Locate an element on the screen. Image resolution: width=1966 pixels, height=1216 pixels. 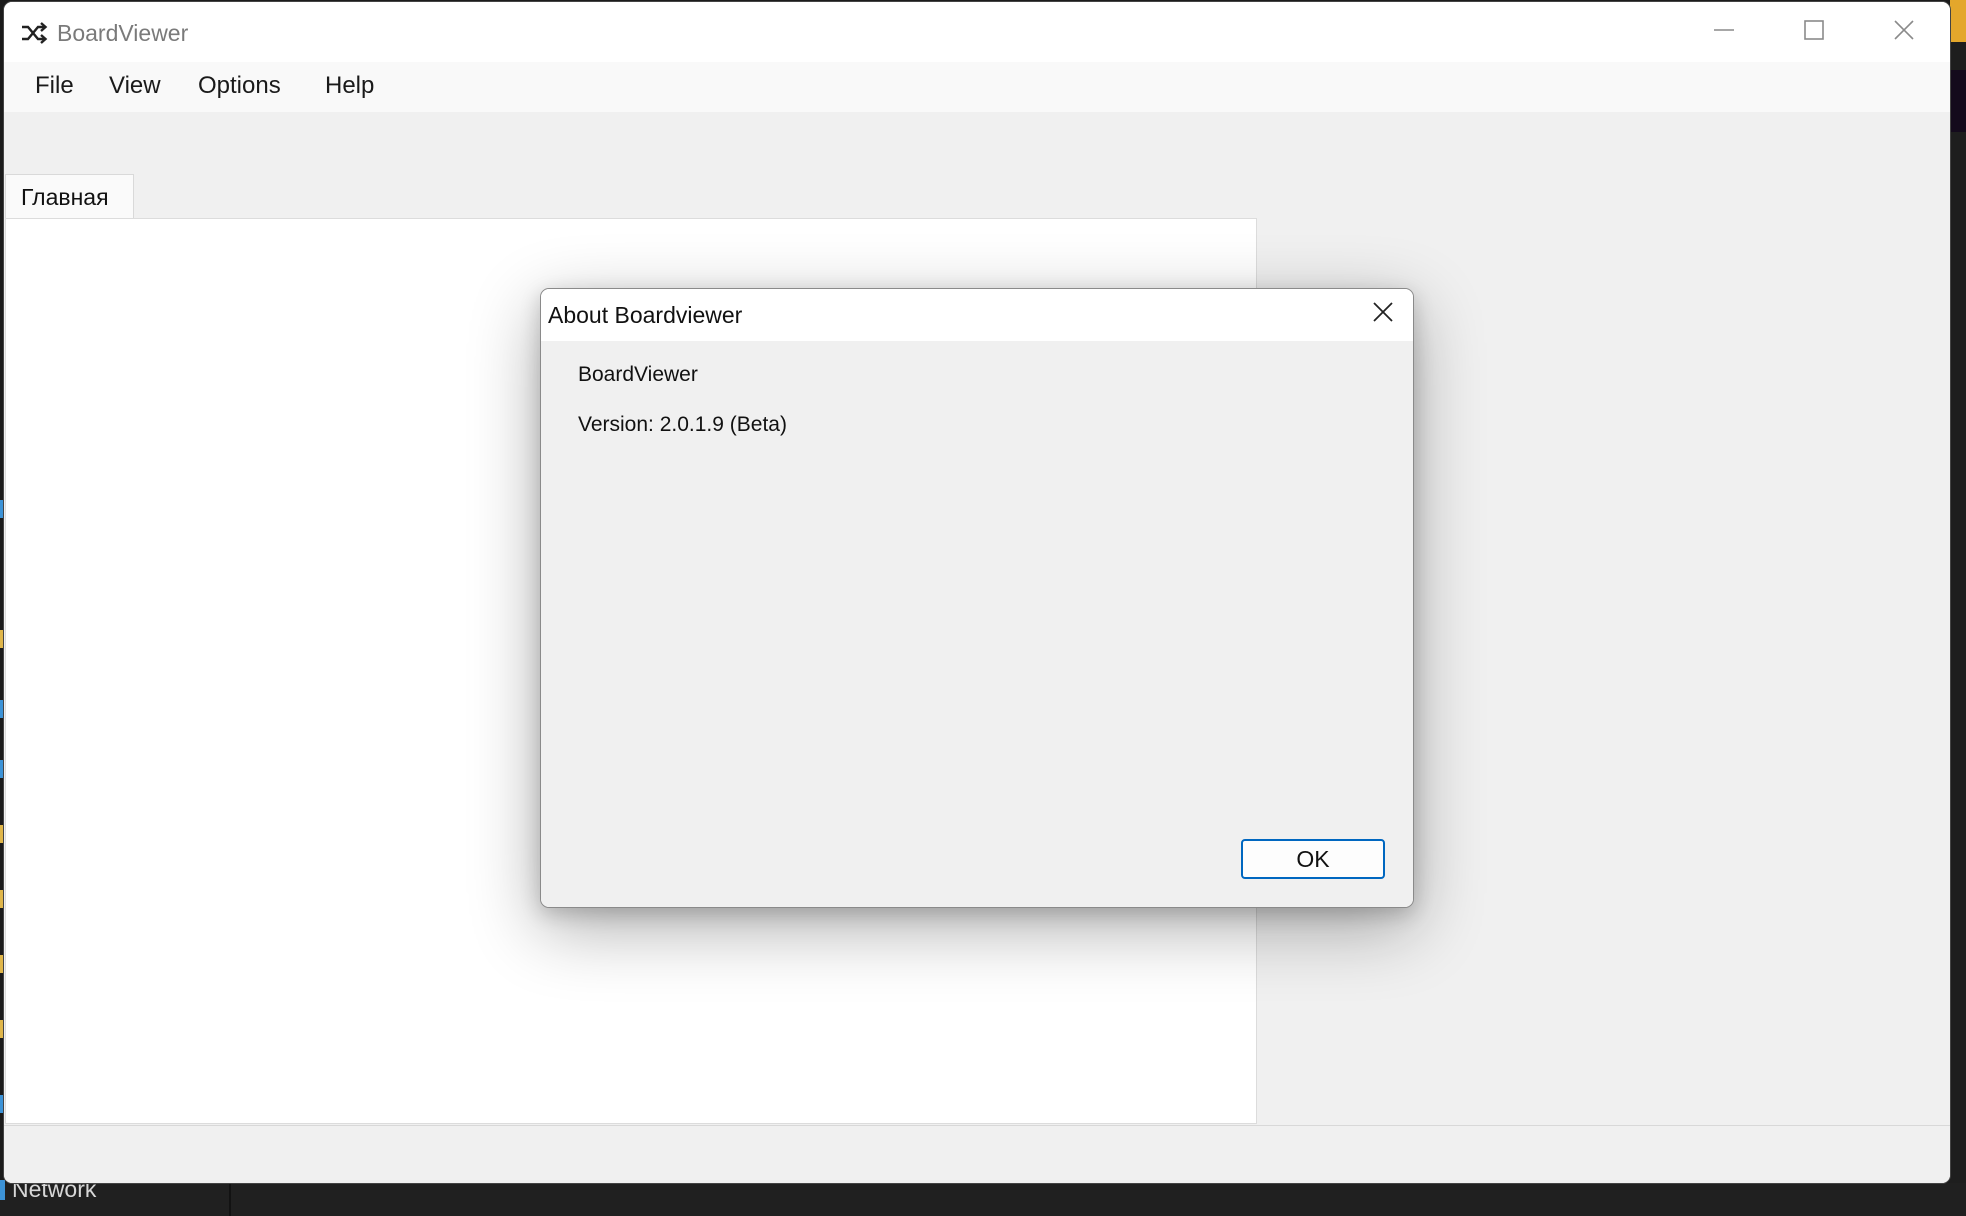
background-window-edge is located at coordinates (1958, 591).